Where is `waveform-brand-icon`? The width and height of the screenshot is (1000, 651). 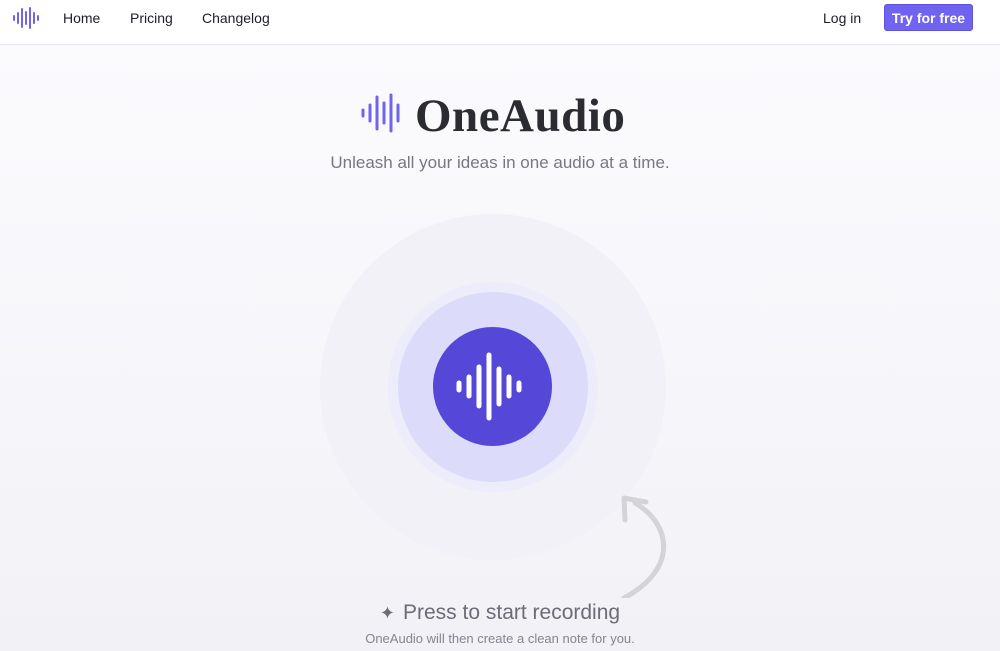 waveform-brand-icon is located at coordinates (380, 113).